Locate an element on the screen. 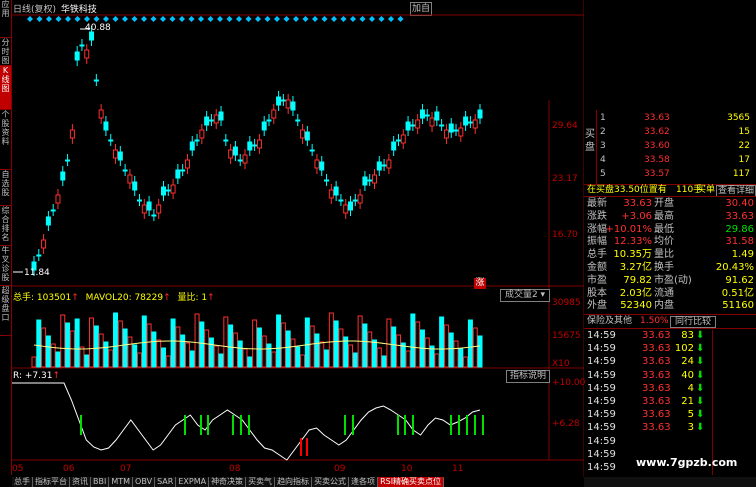 This screenshot has height=487, width=756. bottom-tab-5: OBV is located at coordinates (144, 482).